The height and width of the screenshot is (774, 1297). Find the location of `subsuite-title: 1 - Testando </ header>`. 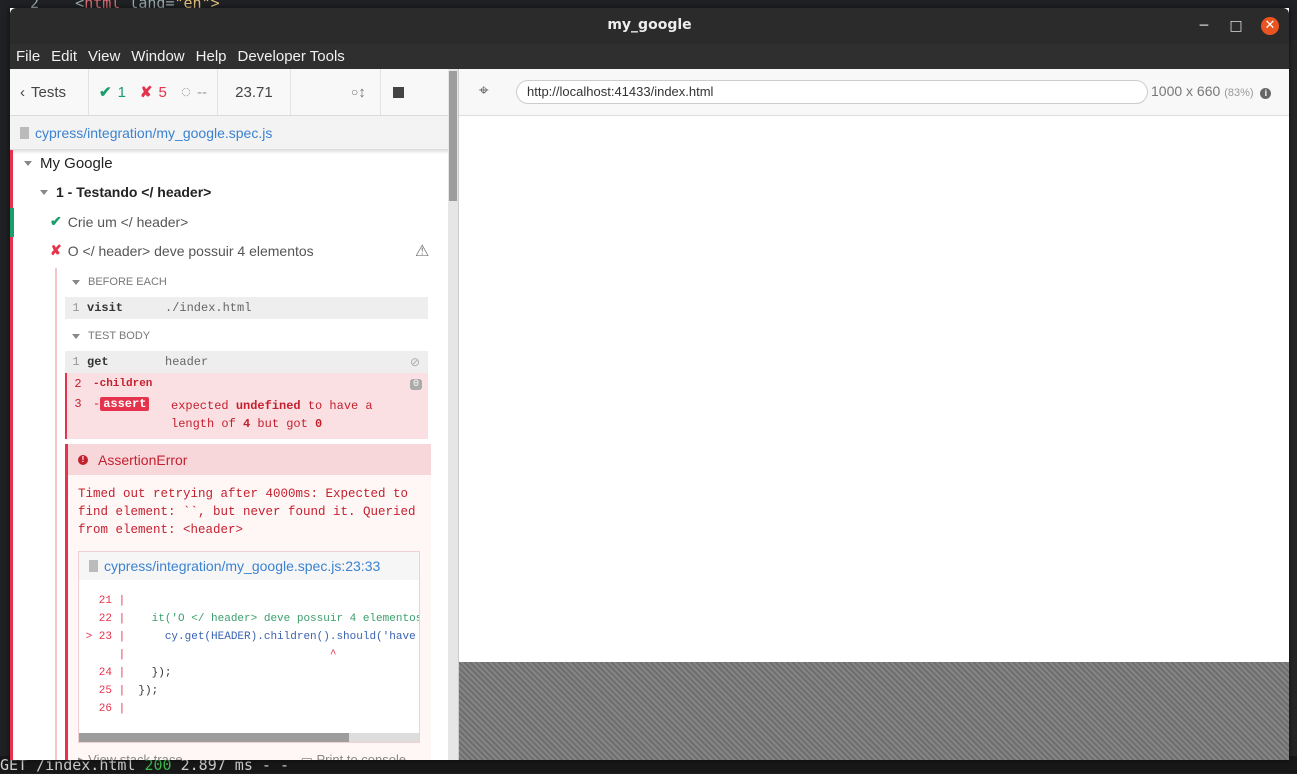

subsuite-title: 1 - Testando </ header> is located at coordinates (134, 192).